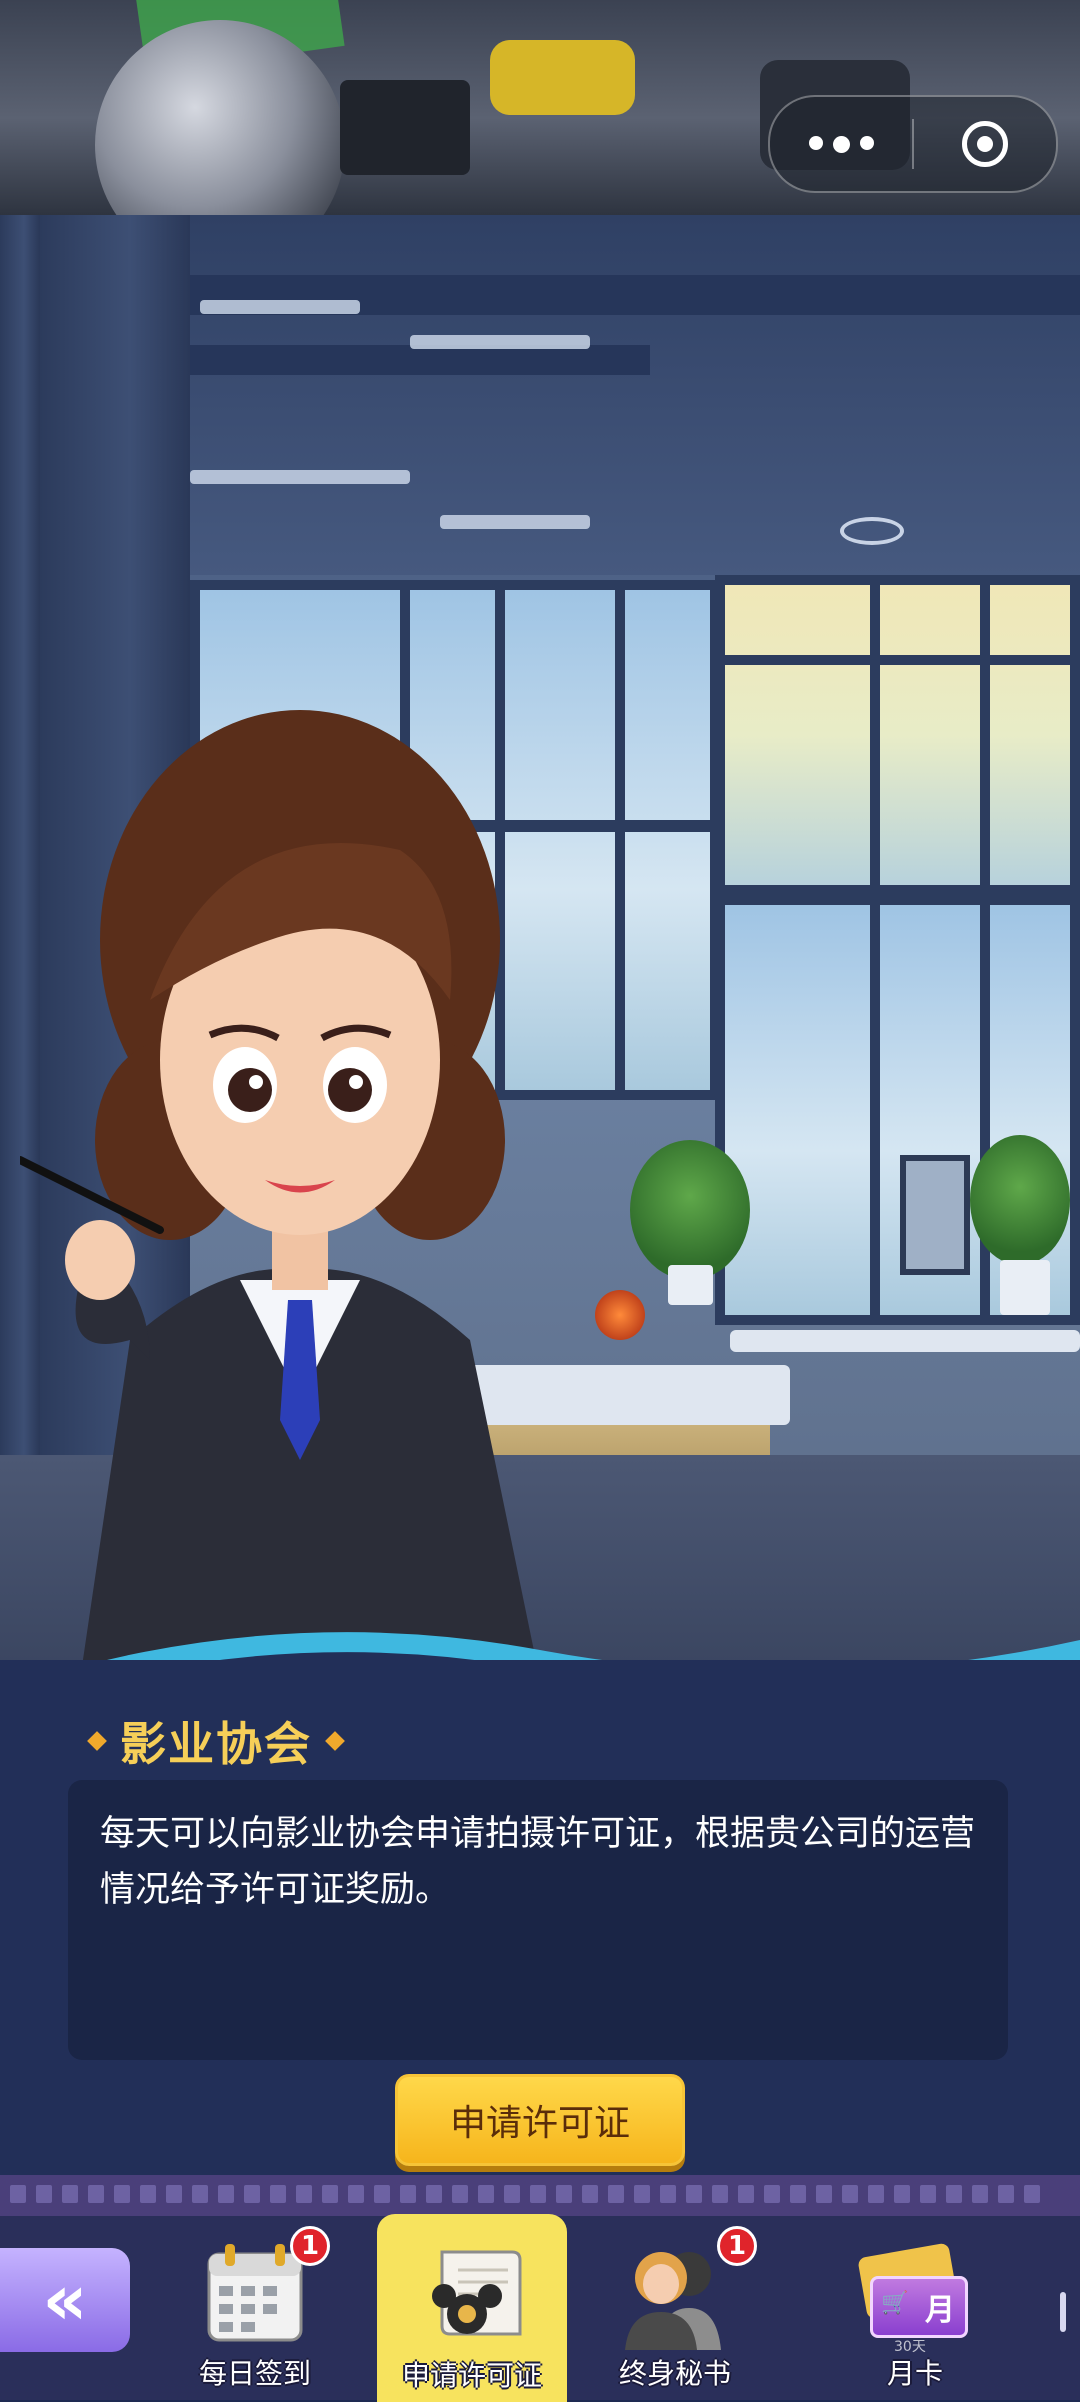  I want to click on panel-title: 影业协会, so click(216, 1744).